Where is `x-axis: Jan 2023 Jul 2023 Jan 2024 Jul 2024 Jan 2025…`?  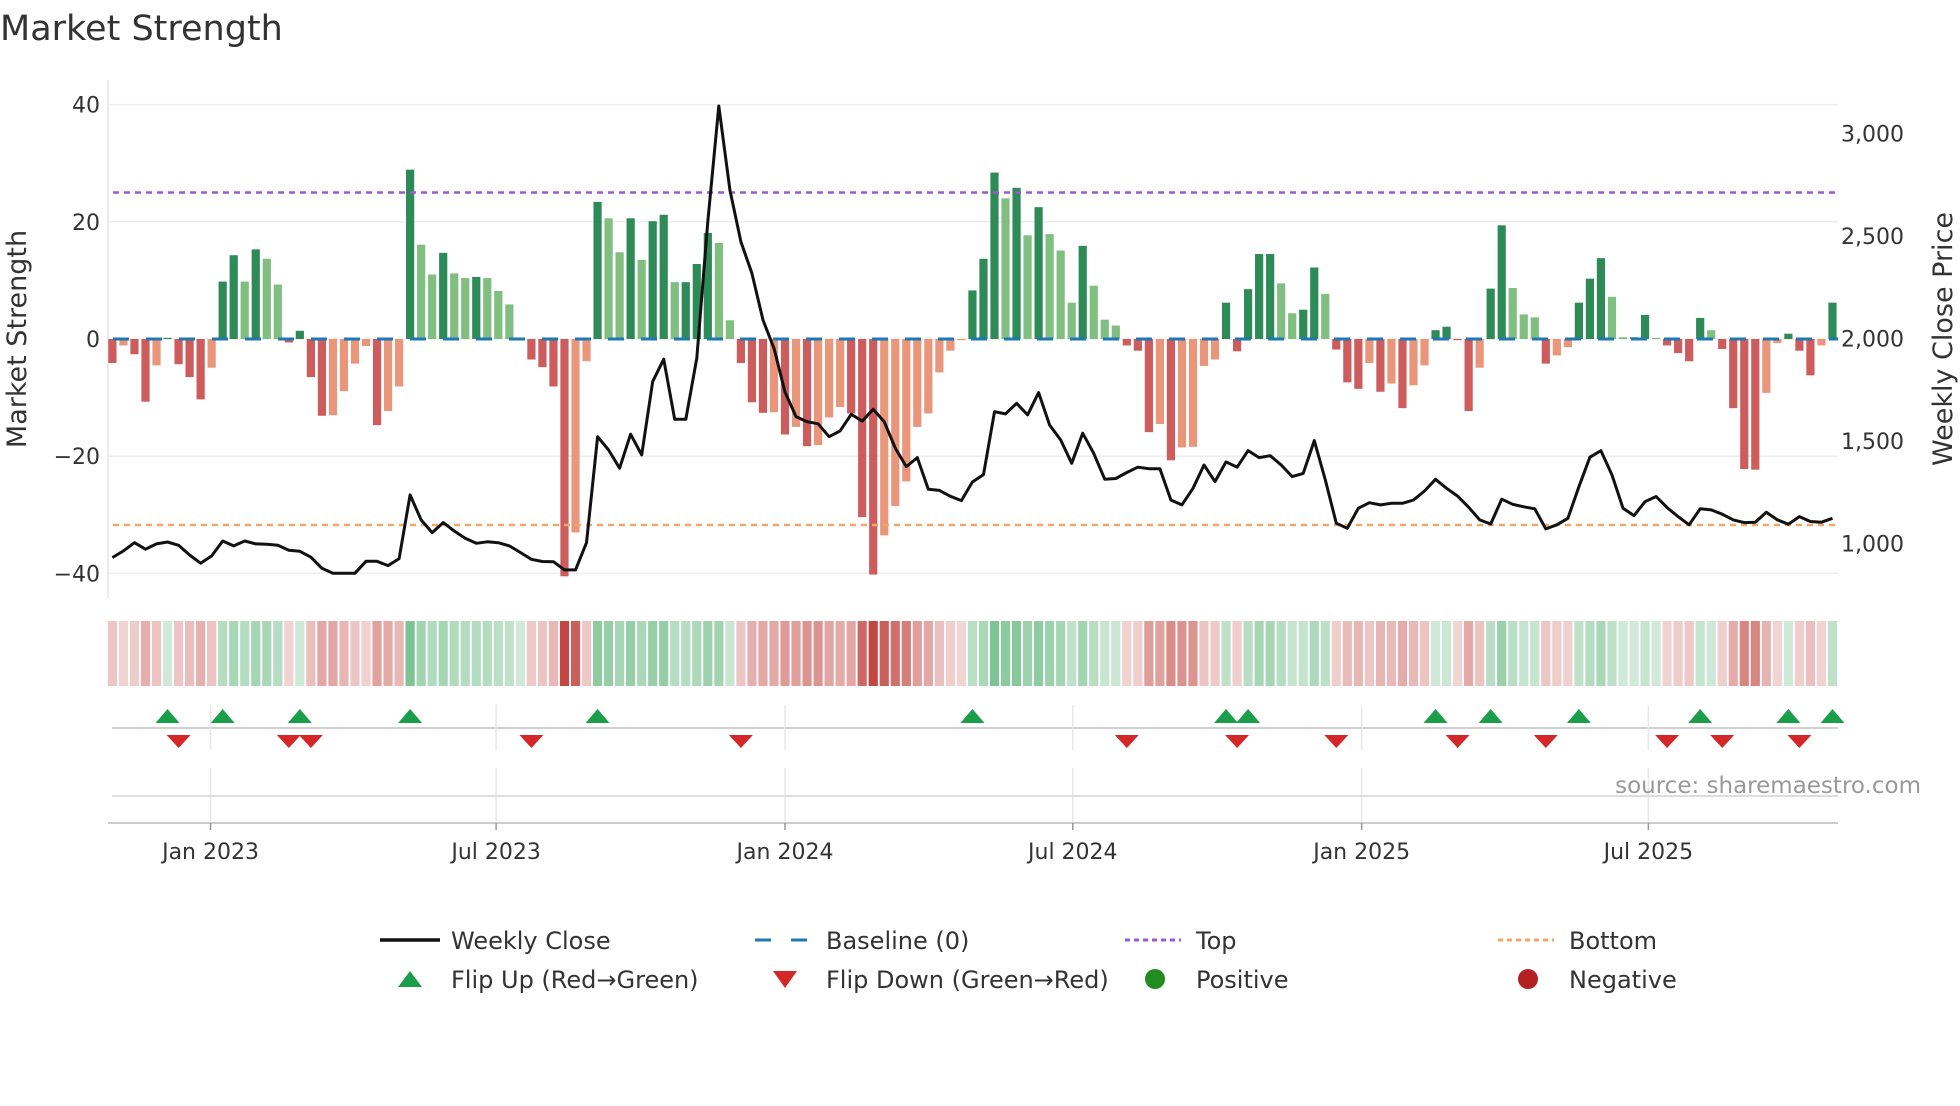
x-axis: Jan 2023 Jul 2023 Jan 2024 Jul 2024 Jan 2025… is located at coordinates (973, 830).